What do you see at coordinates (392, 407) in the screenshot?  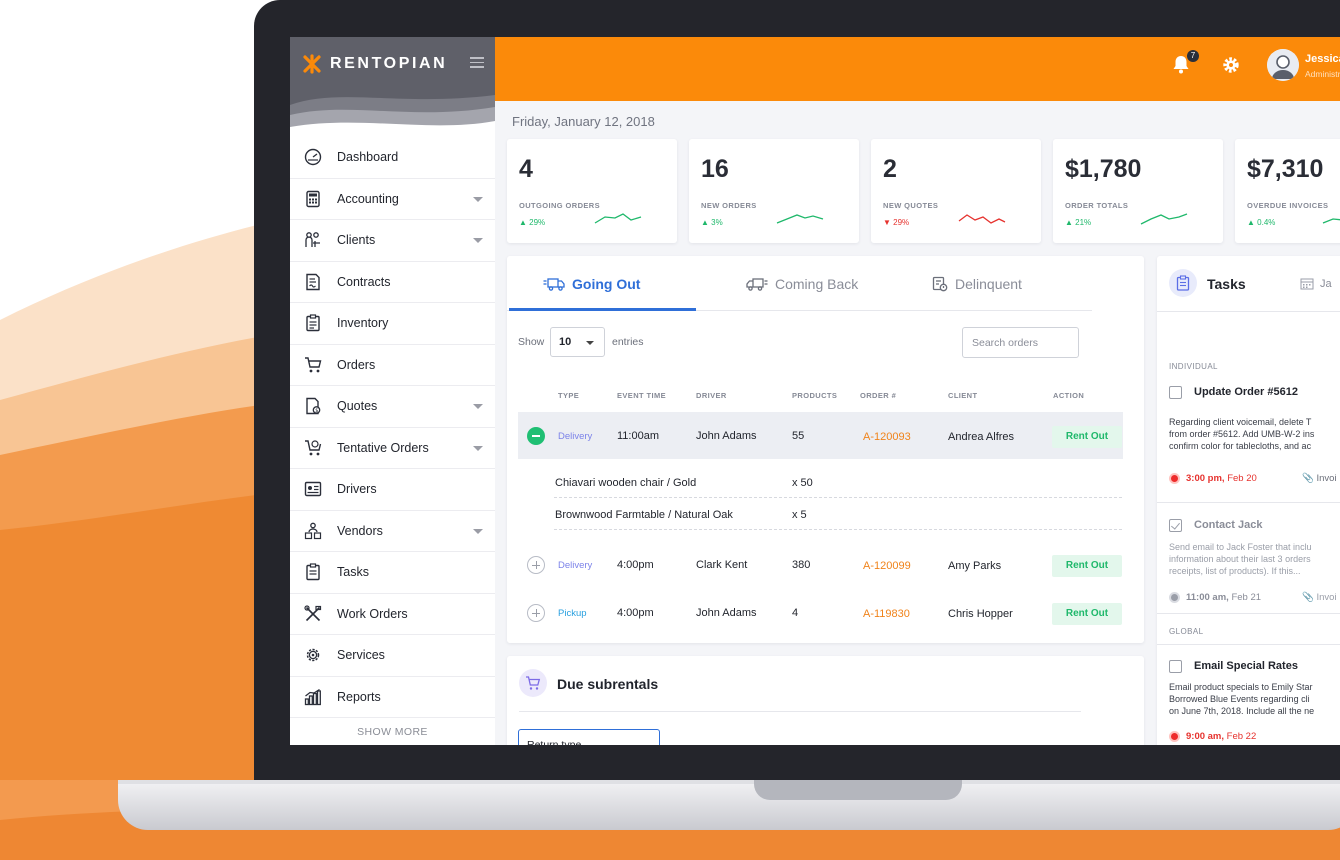 I see `sidebar-item-quotes: $ Quotes` at bounding box center [392, 407].